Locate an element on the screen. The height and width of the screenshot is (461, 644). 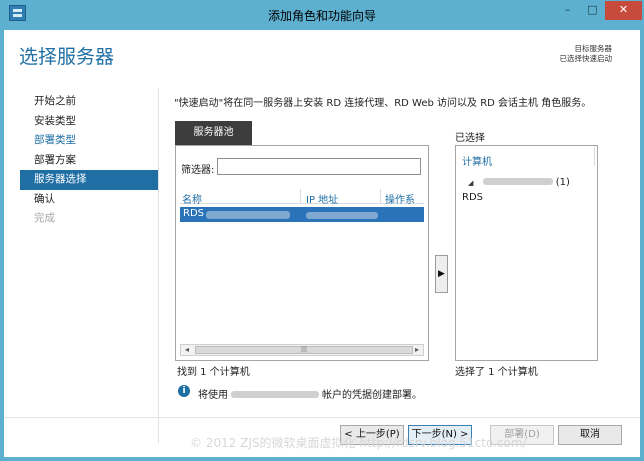
selected-count: 选择了 1 个计算机 is located at coordinates (496, 372).